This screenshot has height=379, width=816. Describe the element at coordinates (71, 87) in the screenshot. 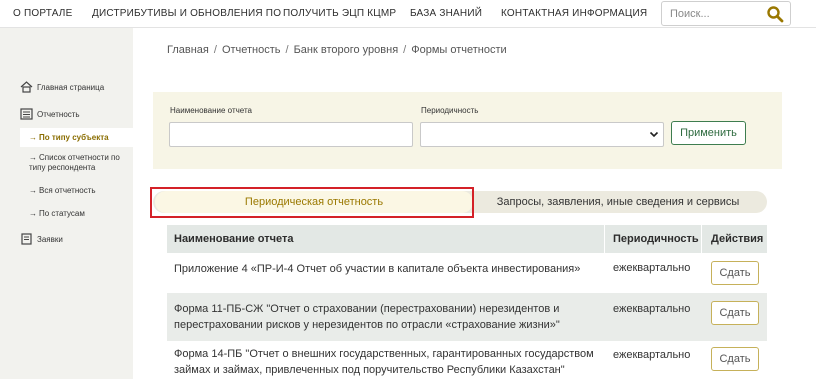

I see `sidebar-home-label: Главная страница` at that location.